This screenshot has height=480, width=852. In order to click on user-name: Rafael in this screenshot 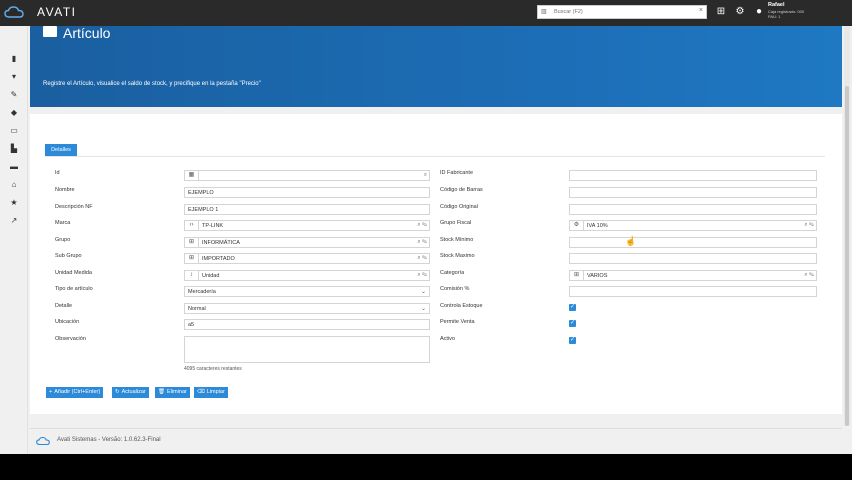, I will do `click(776, 5)`.